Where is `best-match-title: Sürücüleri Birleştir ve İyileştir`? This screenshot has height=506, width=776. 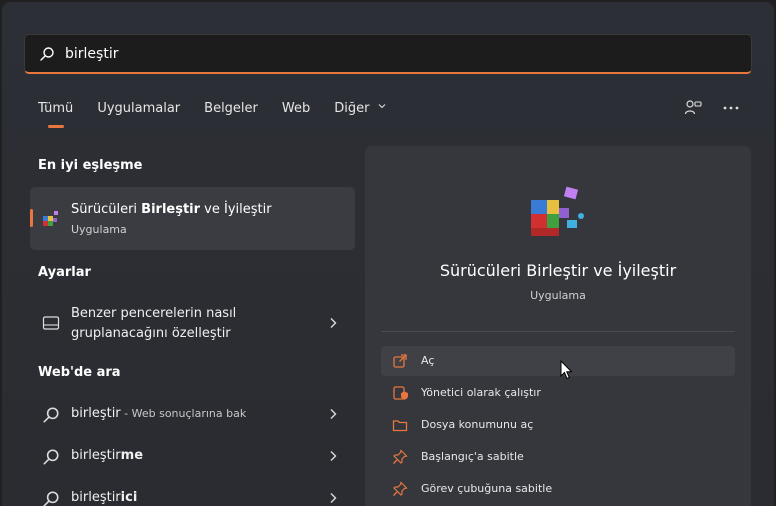 best-match-title: Sürücüleri Birleştir ve İyileştir is located at coordinates (171, 209).